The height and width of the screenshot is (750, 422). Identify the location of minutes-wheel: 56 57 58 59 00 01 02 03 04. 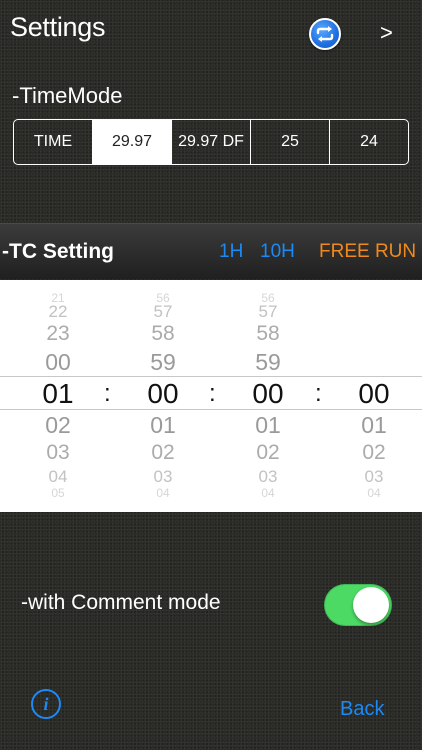
(163, 396).